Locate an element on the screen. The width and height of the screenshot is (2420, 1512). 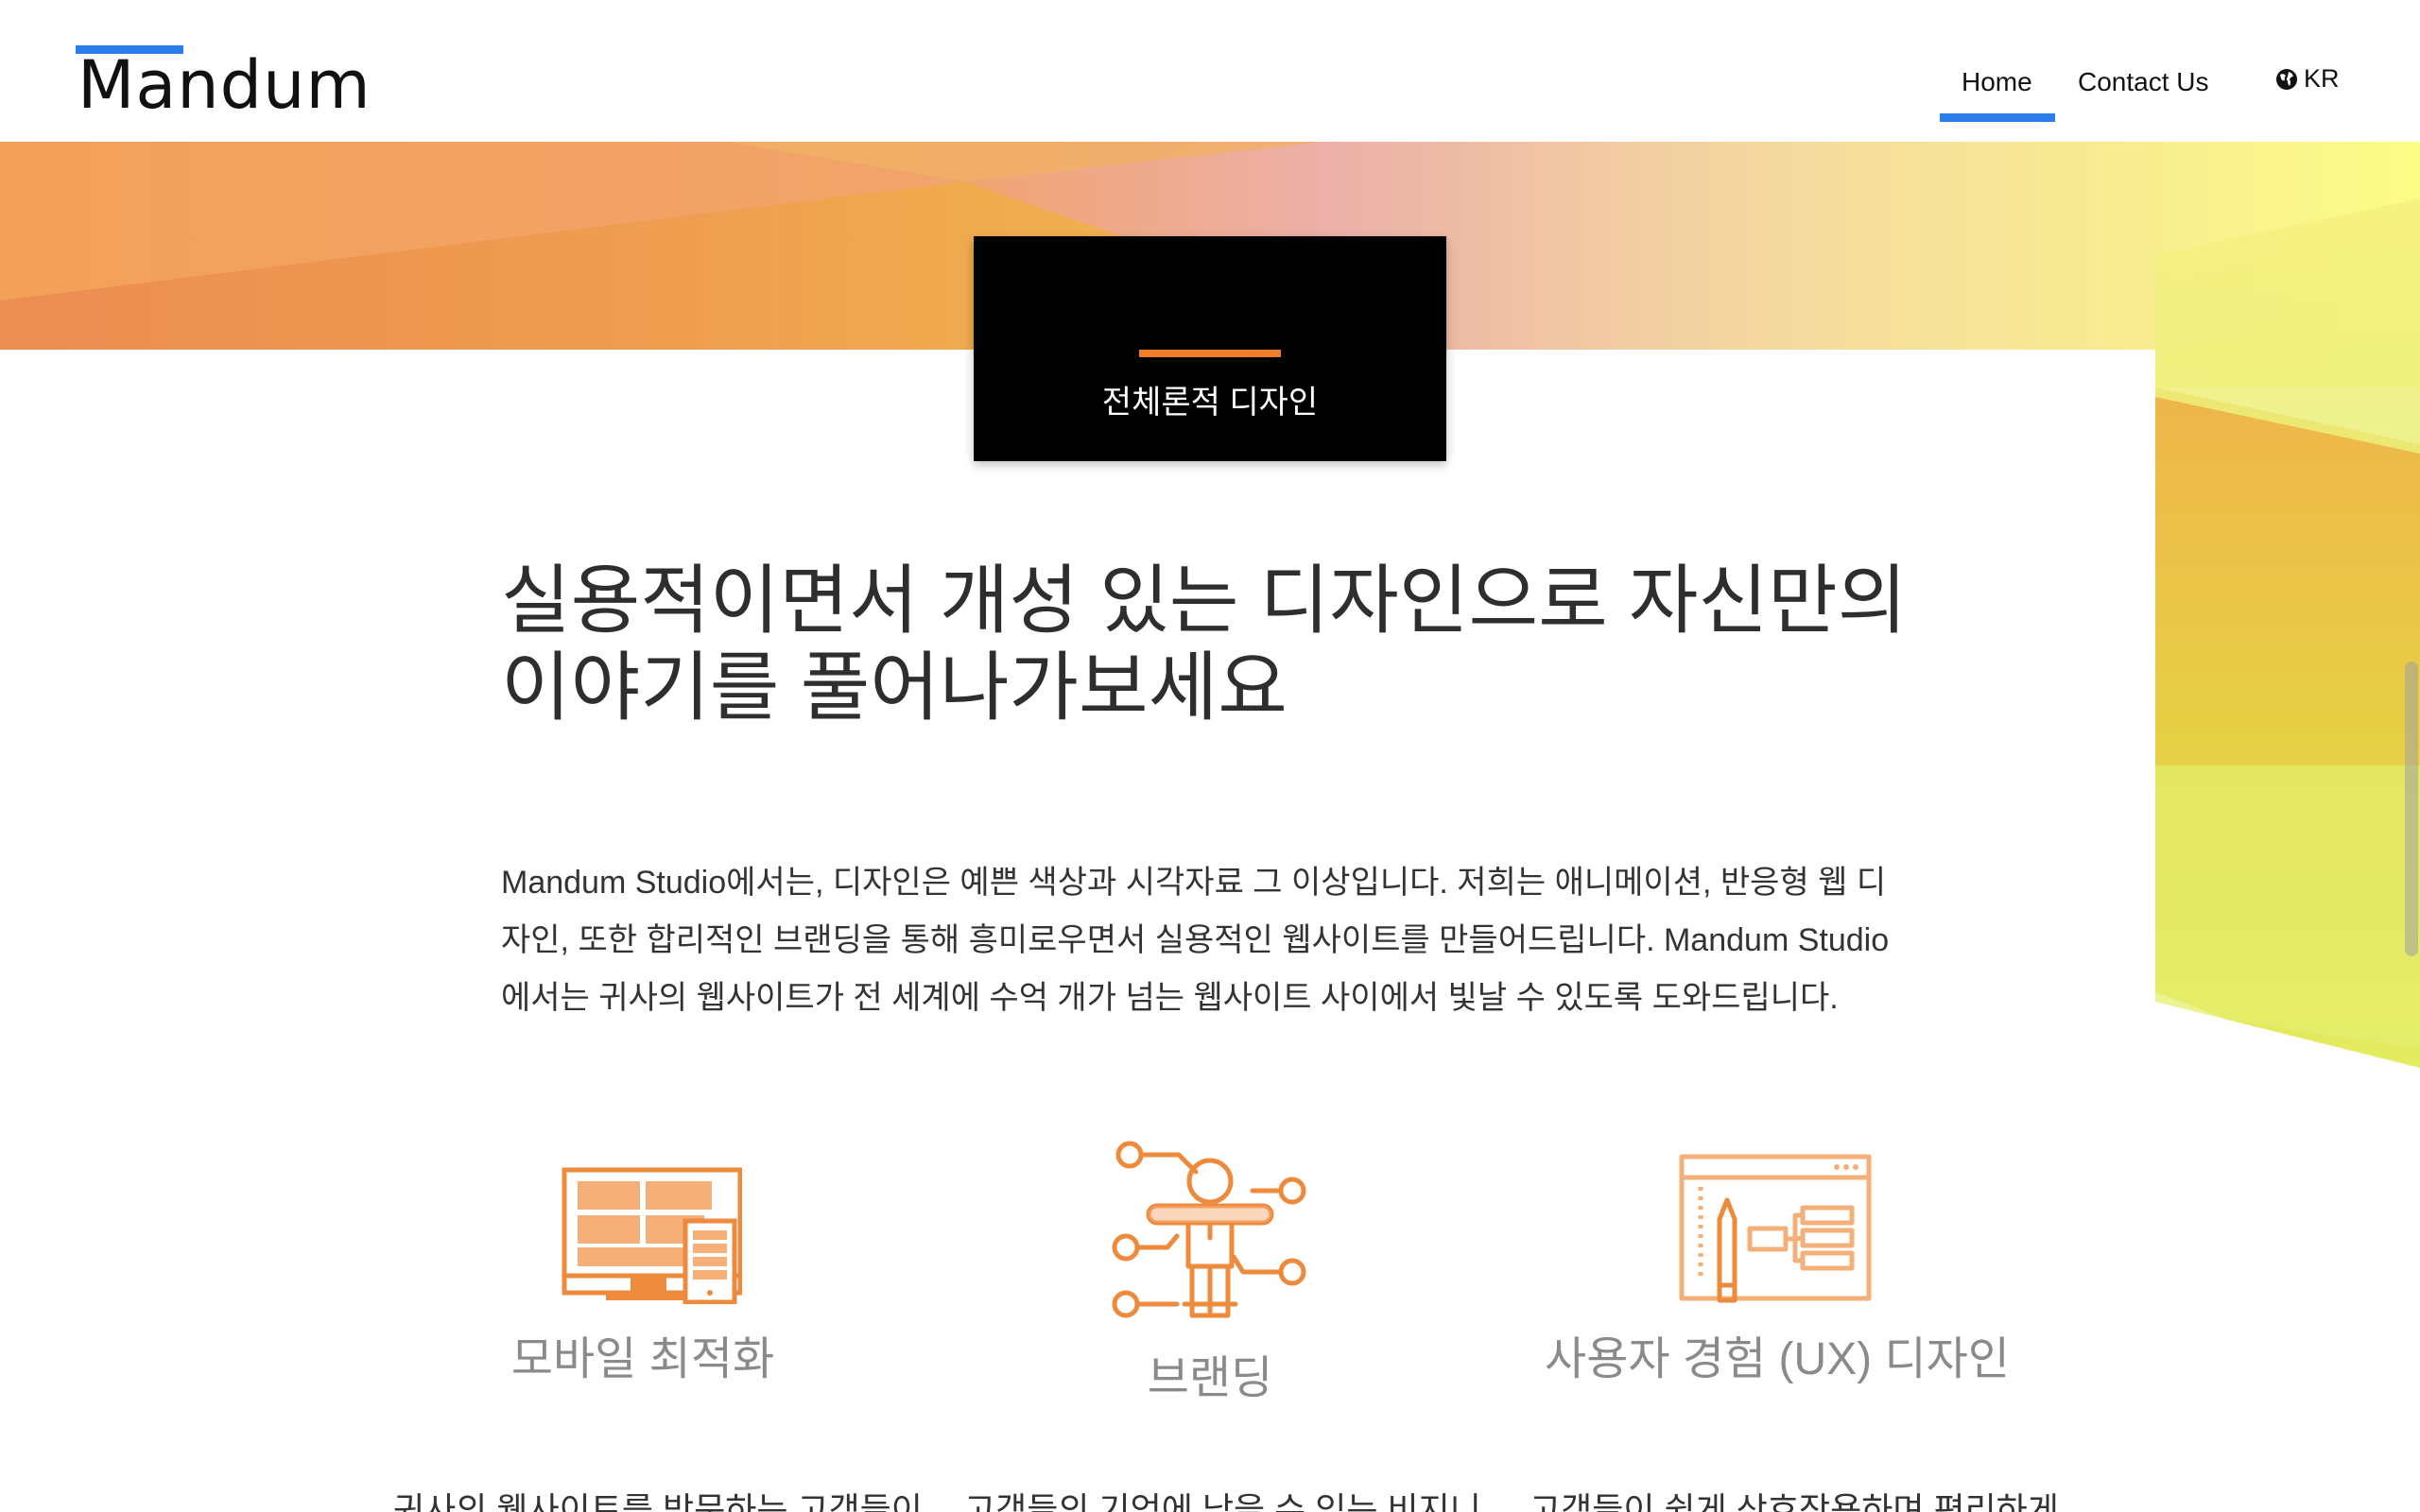
feature-desc: 고객들의 기억에 남을 수 있는 비지니 is located at coordinates (1222, 1501).